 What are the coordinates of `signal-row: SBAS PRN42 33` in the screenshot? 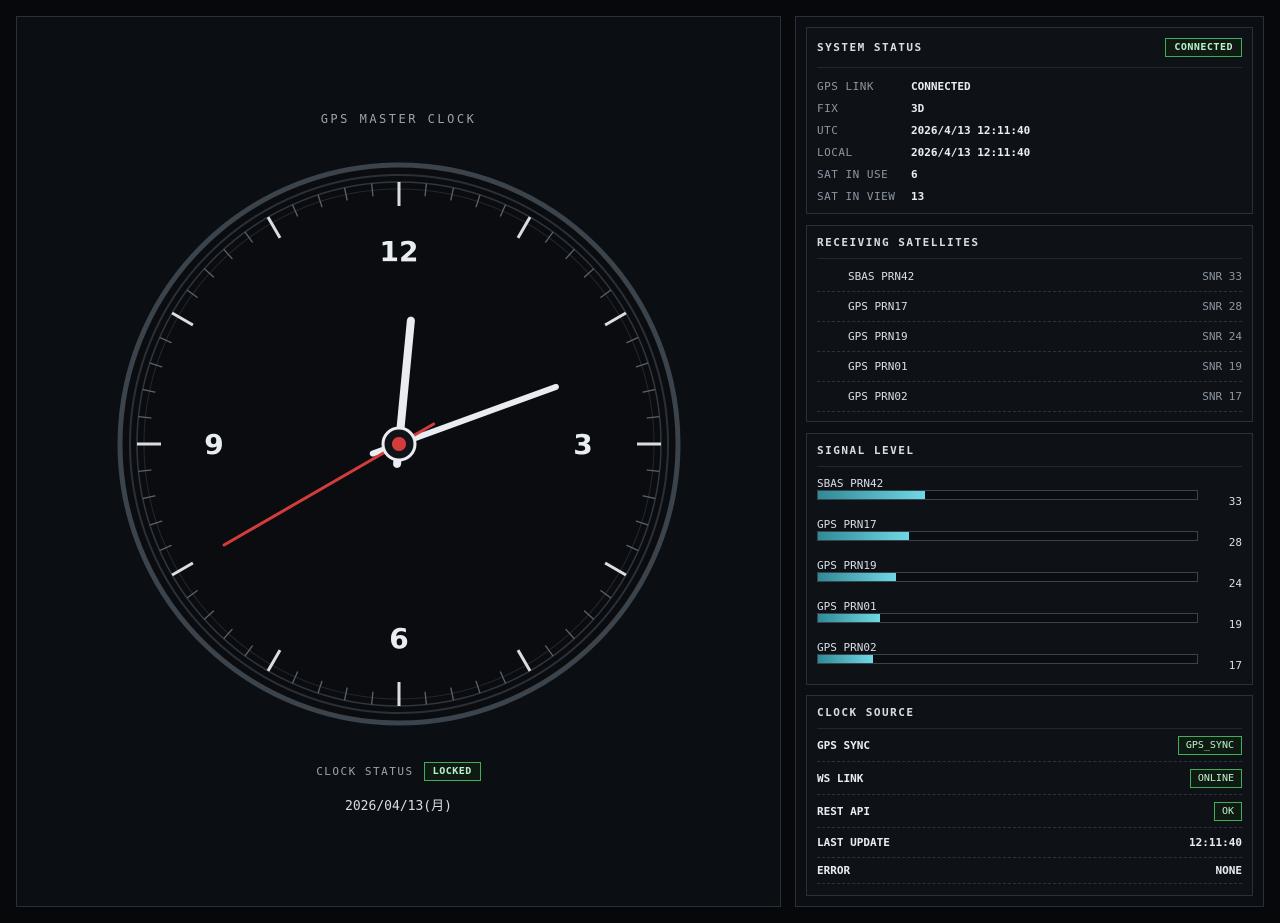 It's located at (1029, 487).